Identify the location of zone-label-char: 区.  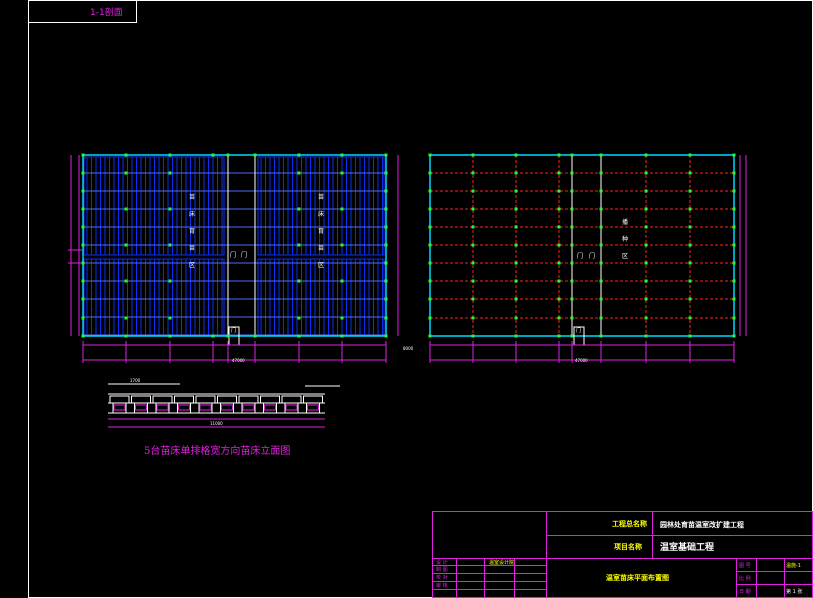
(192, 265).